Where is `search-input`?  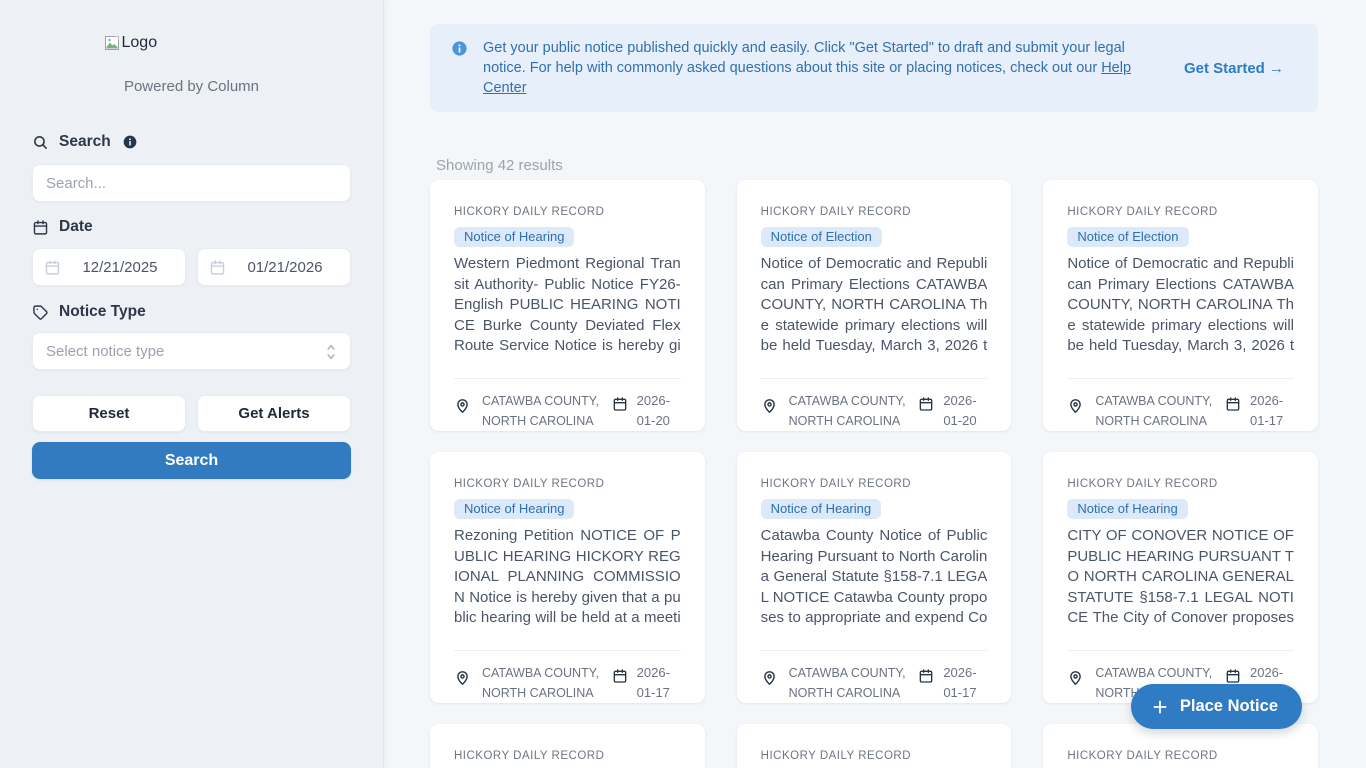
search-input is located at coordinates (191, 183).